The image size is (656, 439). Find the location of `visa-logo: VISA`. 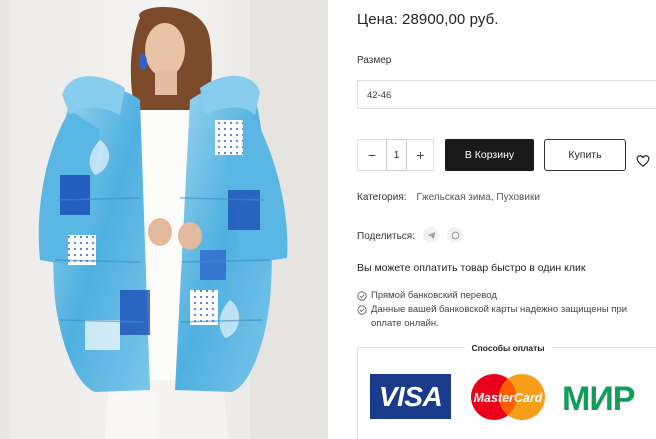

visa-logo: VISA is located at coordinates (410, 396).